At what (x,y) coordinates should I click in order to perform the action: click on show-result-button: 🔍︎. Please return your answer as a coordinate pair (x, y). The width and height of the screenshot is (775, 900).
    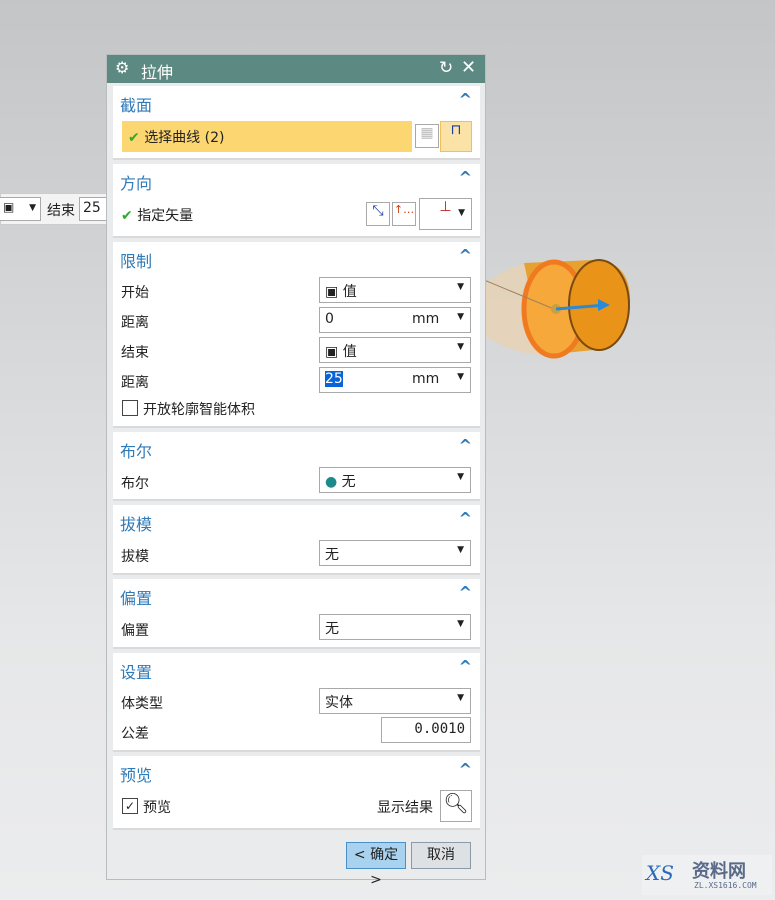
    Looking at the image, I should click on (456, 806).